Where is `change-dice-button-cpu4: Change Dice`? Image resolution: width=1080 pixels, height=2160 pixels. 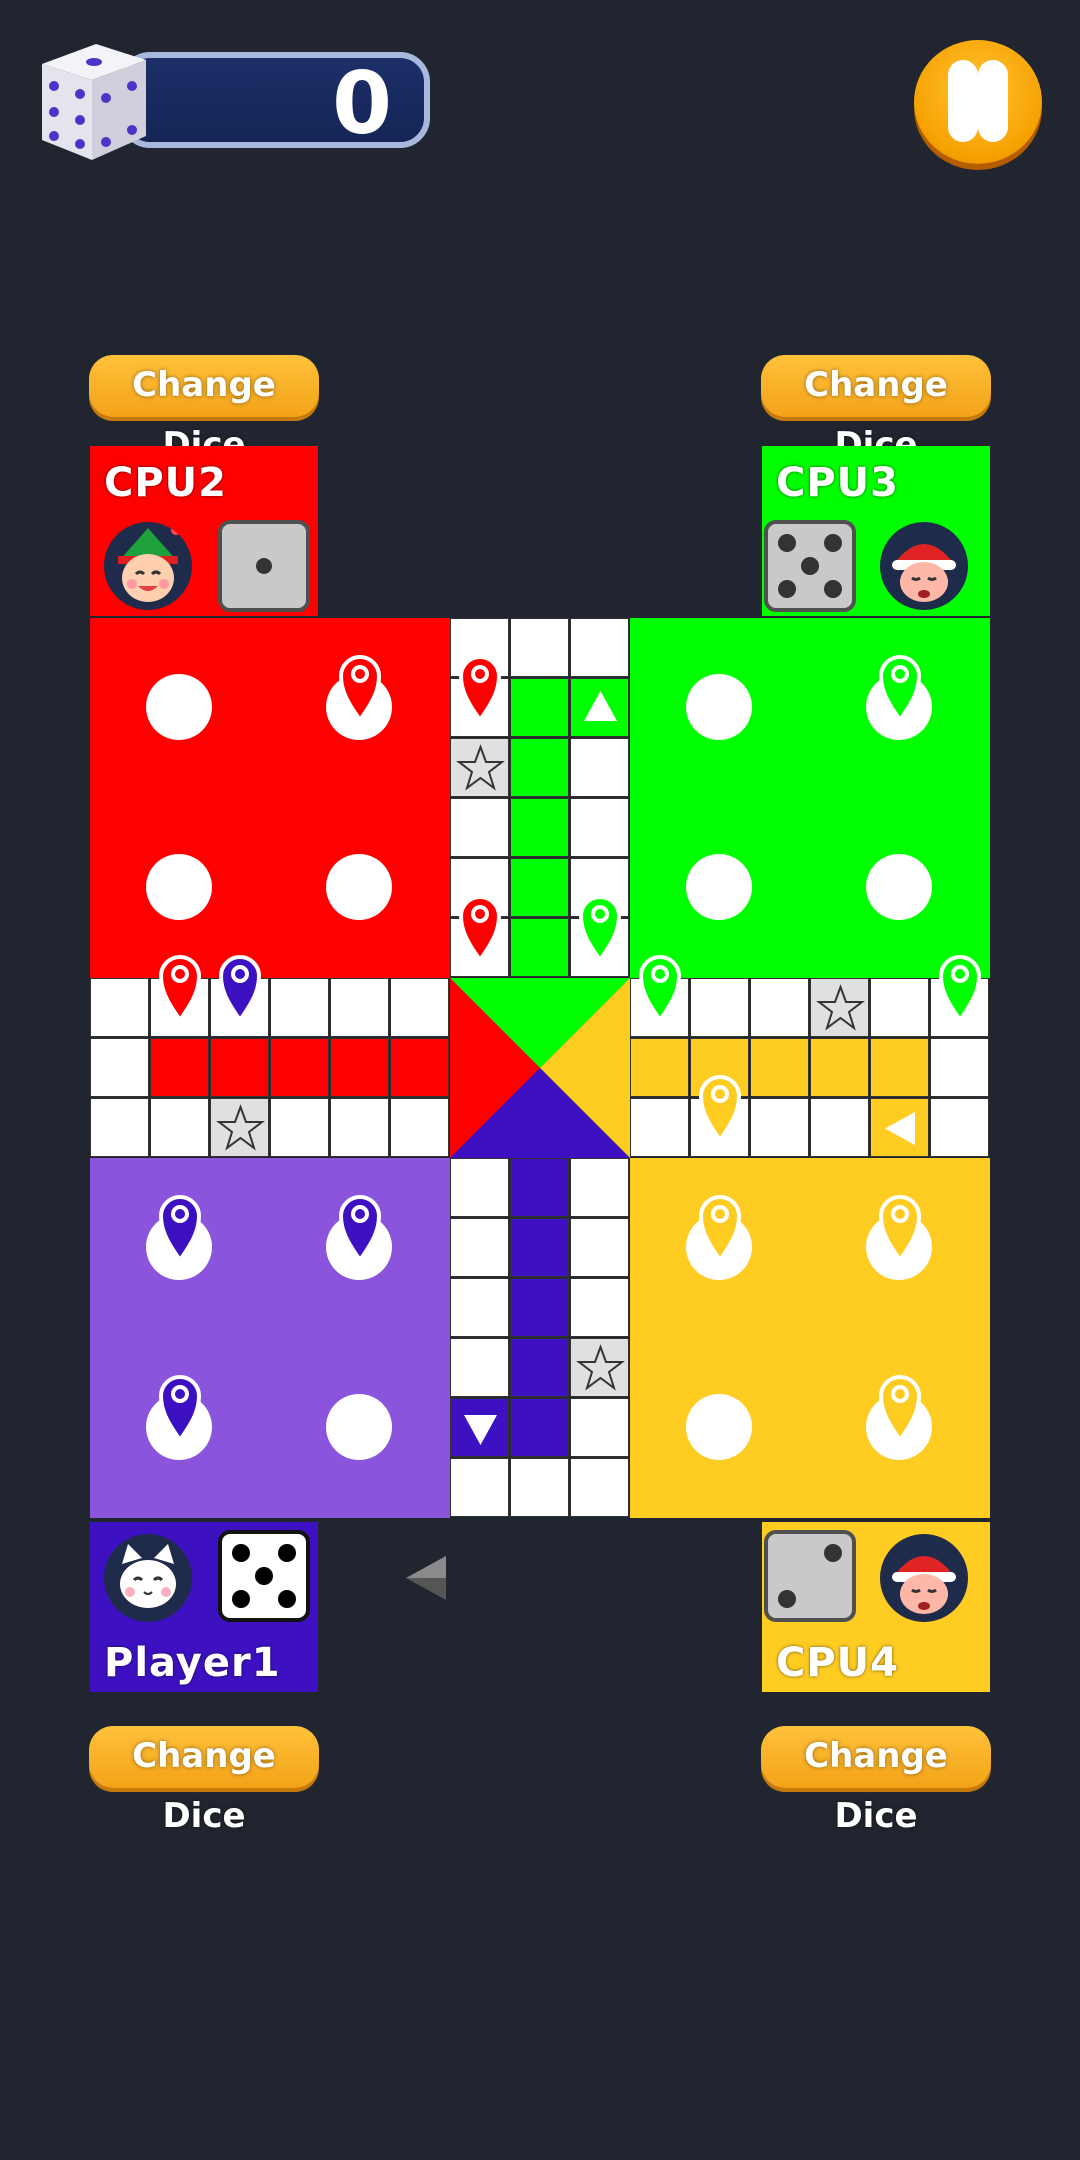
change-dice-button-cpu4: Change Dice is located at coordinates (876, 1781).